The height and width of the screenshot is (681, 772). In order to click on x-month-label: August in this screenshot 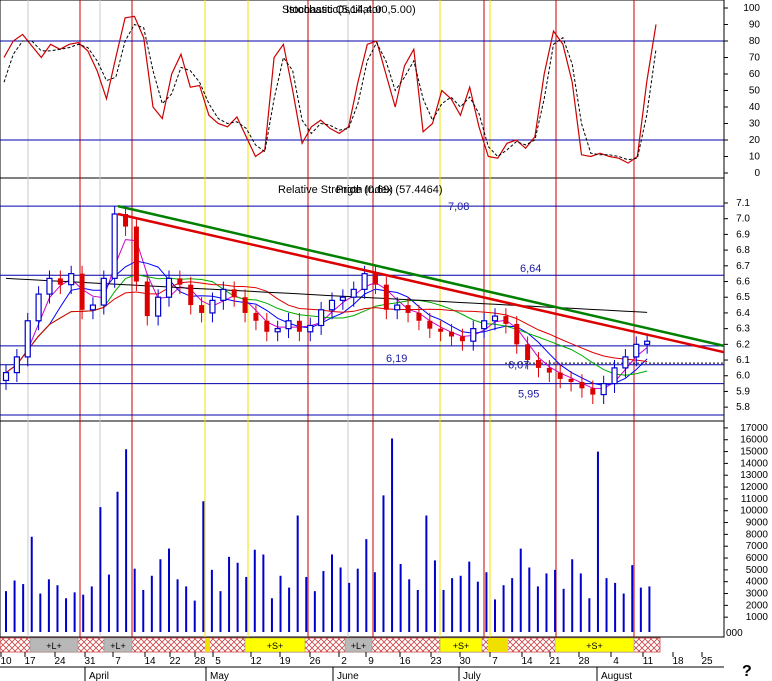, I will do `click(616, 676)`.